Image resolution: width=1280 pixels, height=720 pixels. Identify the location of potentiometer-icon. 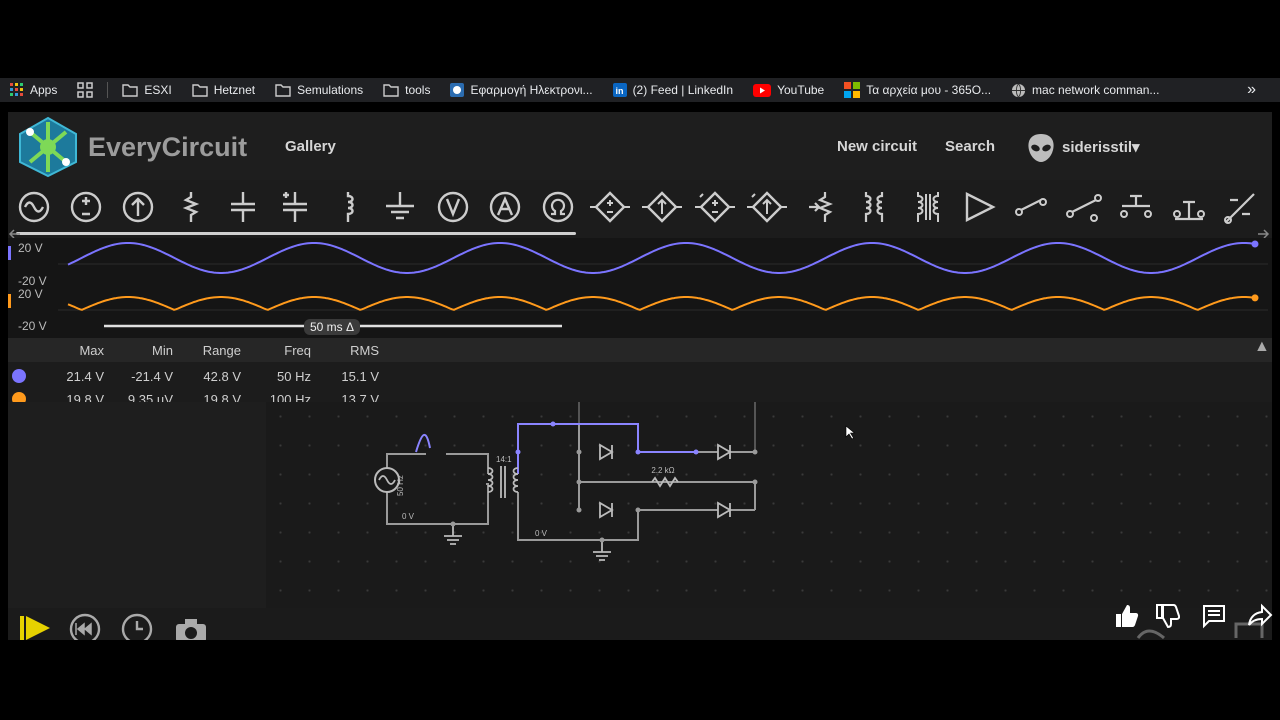
(825, 207).